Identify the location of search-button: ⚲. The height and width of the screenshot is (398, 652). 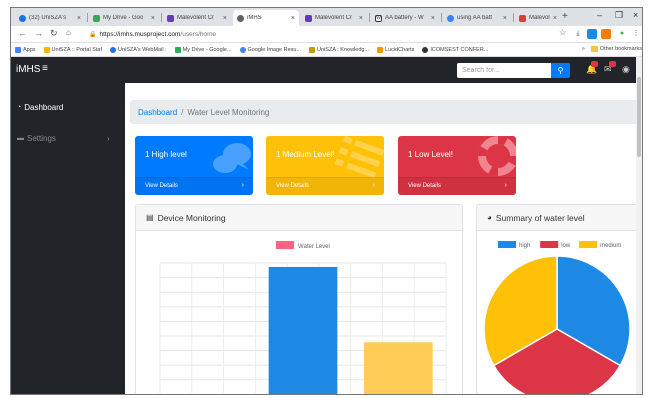
(560, 70).